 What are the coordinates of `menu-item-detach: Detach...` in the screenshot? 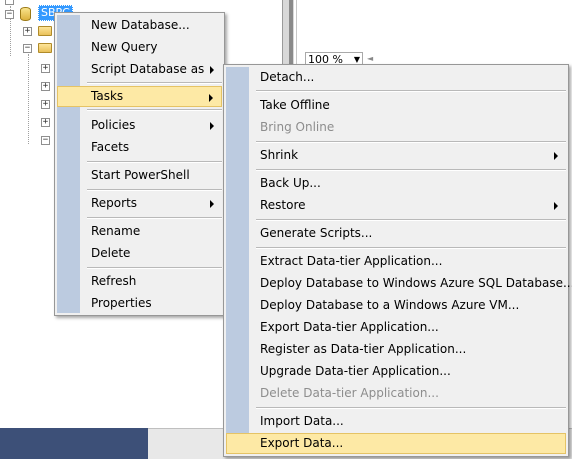 It's located at (396, 77).